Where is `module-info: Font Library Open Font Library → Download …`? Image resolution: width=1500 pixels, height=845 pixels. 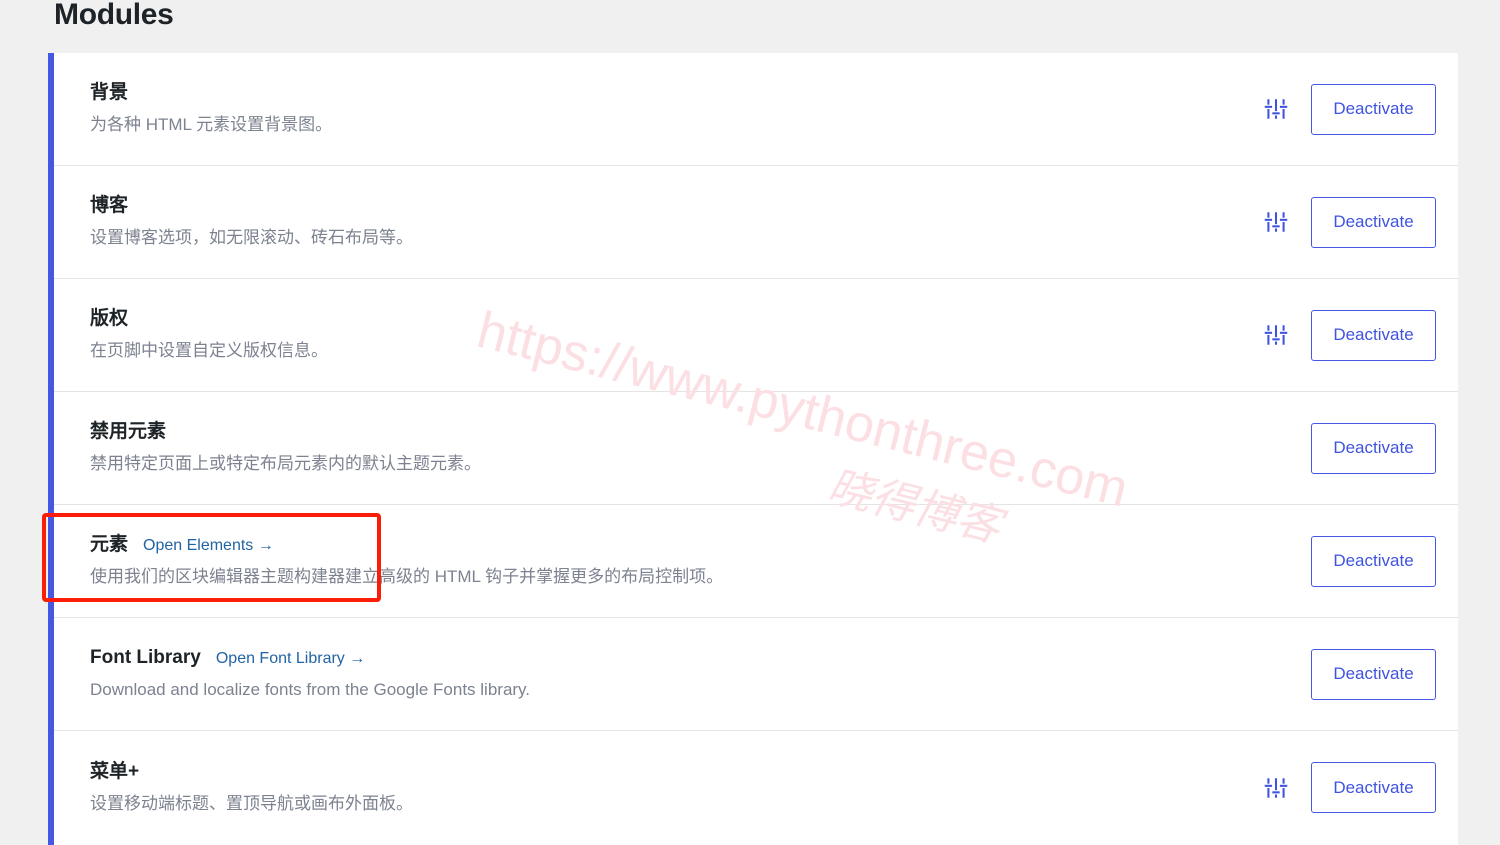
module-info: Font Library Open Font Library → Download … is located at coordinates (674, 674).